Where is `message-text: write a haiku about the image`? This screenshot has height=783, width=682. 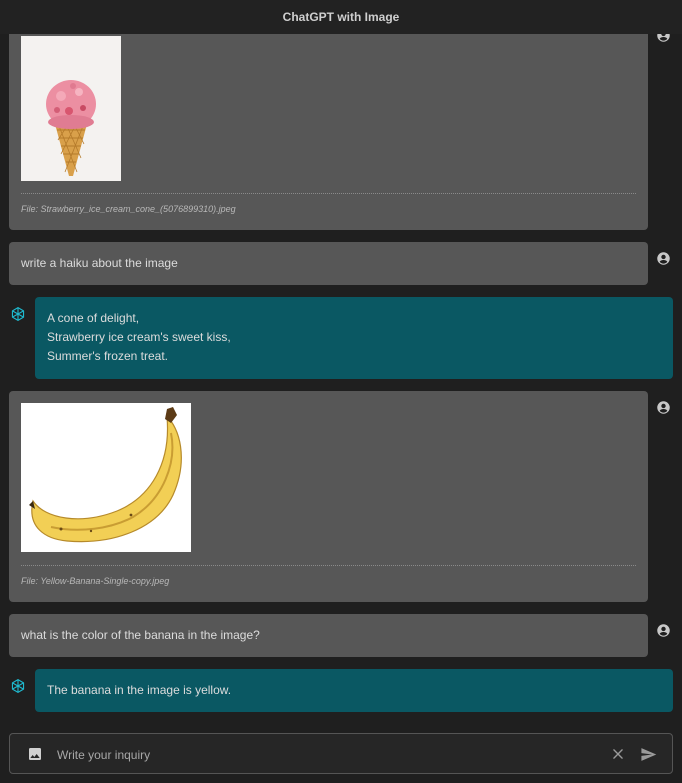
message-text: write a haiku about the image is located at coordinates (99, 263).